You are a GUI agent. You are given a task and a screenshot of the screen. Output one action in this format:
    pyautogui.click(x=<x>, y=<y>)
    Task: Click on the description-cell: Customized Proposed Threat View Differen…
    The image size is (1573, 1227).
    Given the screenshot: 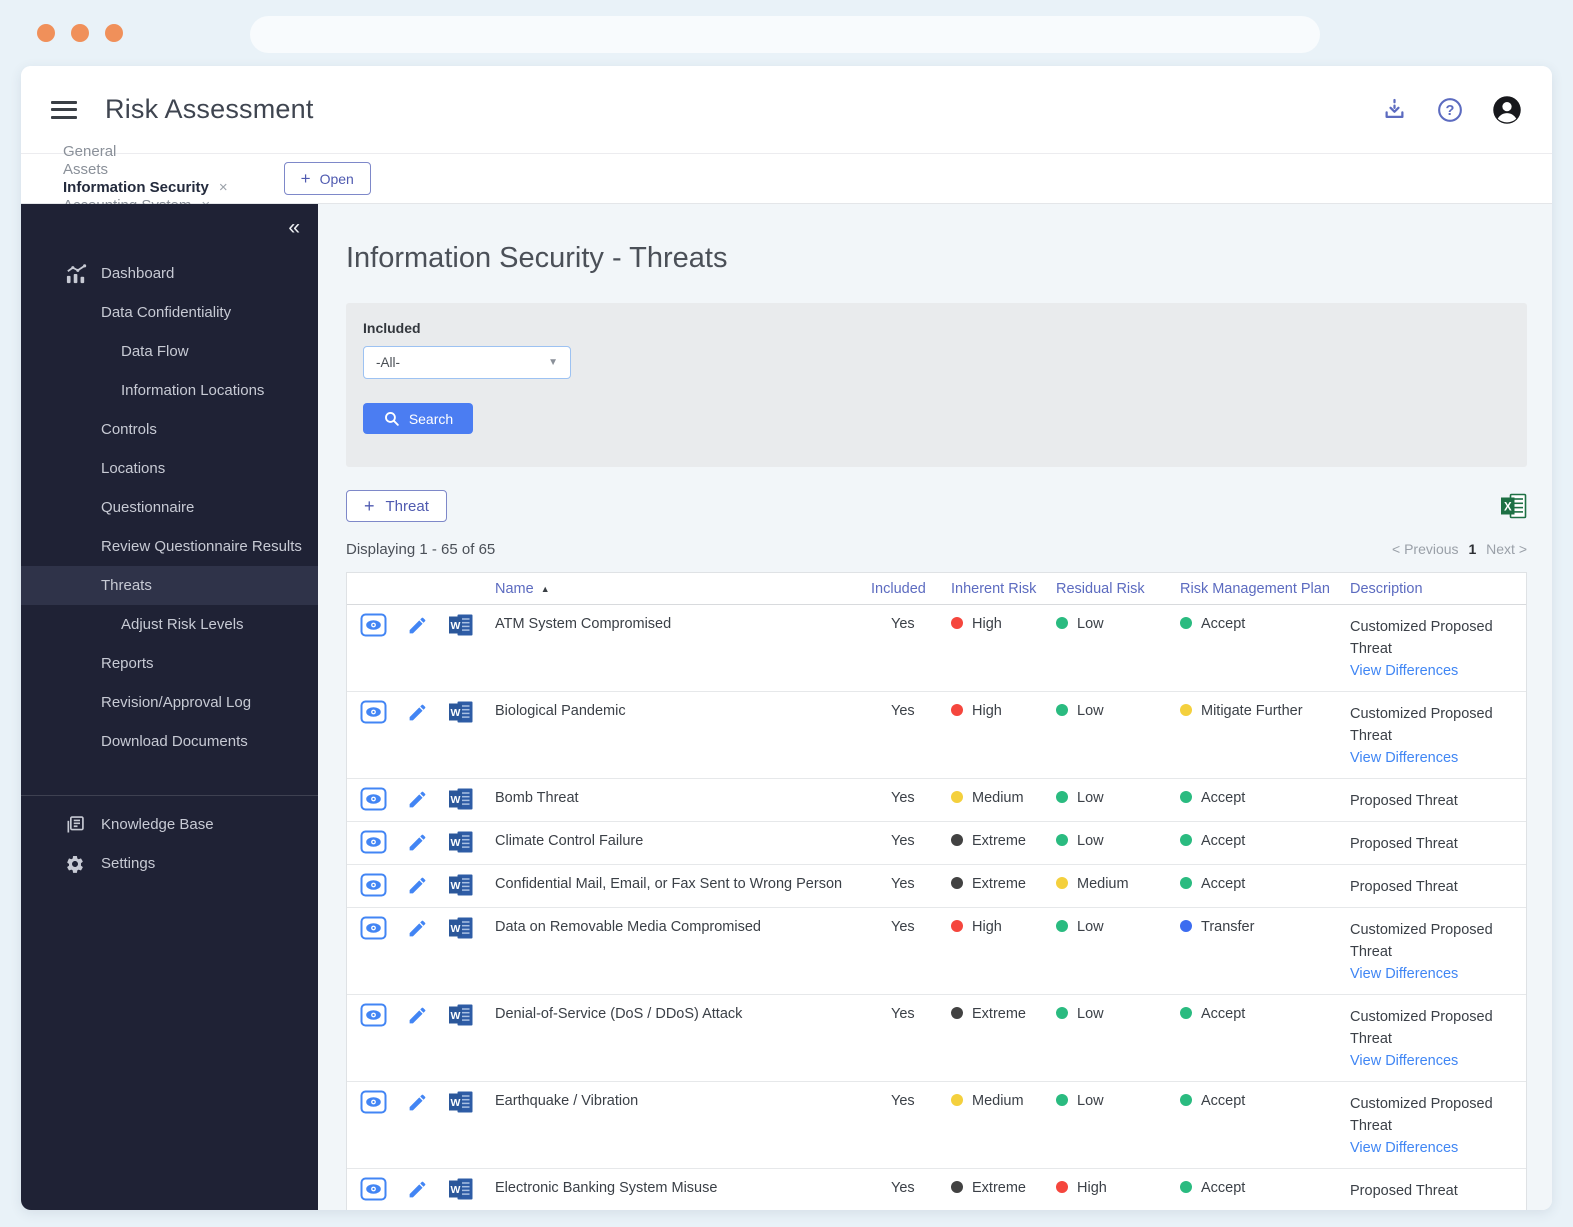 What is the action you would take?
    pyautogui.click(x=1434, y=735)
    